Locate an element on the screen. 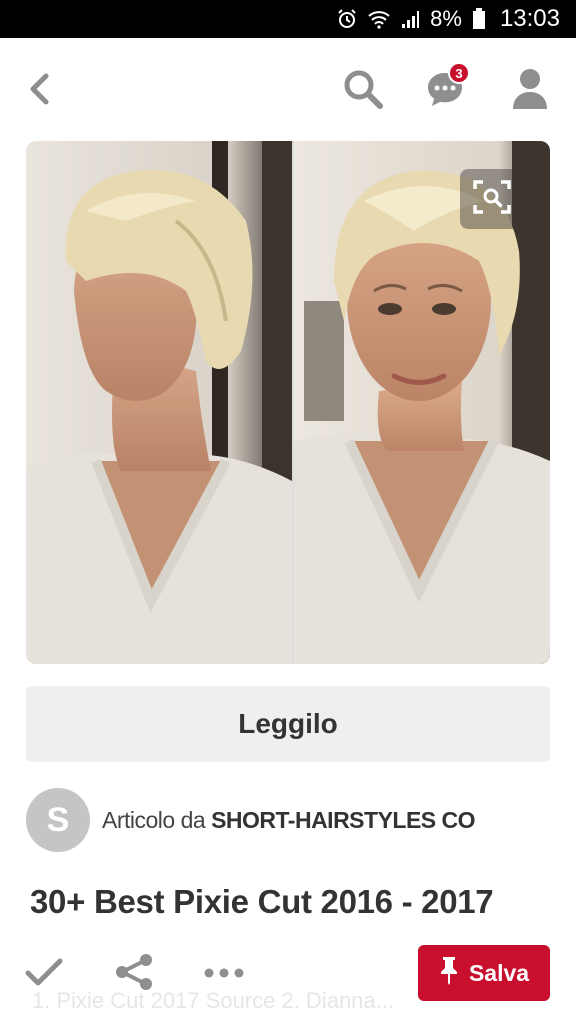  source-avatar: S is located at coordinates (58, 820).